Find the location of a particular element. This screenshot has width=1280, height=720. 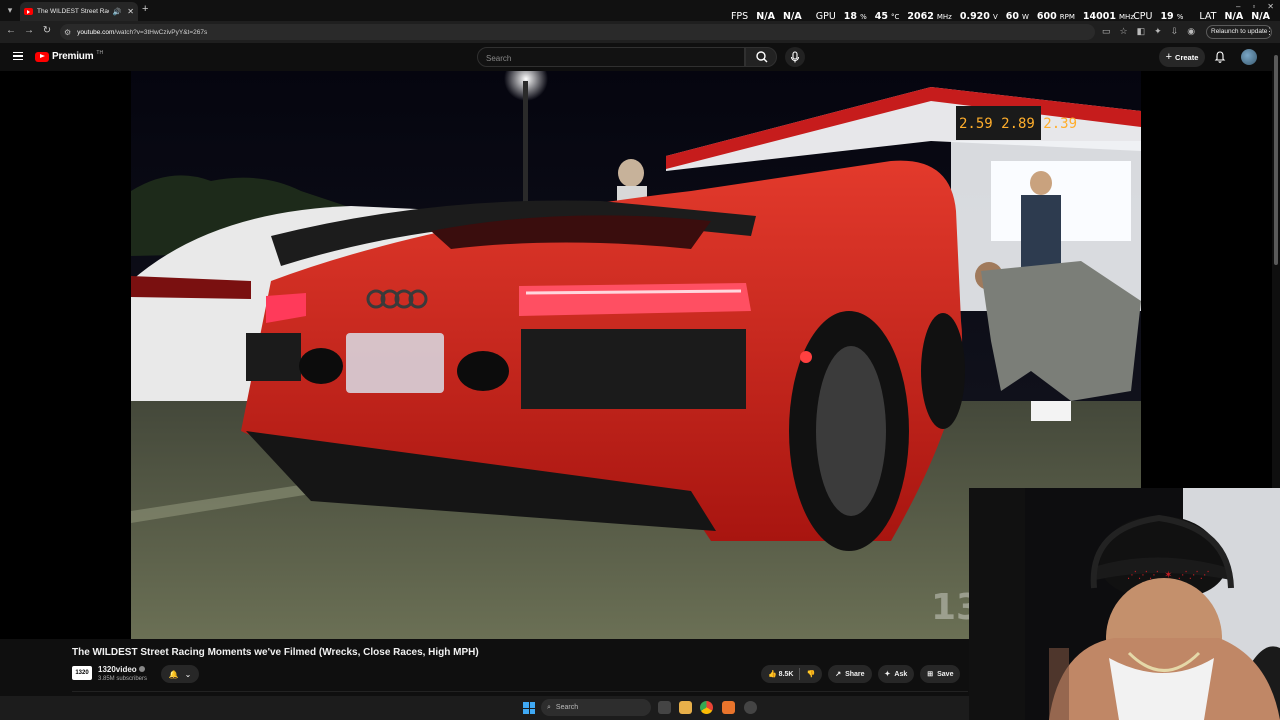

share-icon: ↗ is located at coordinates (838, 674).